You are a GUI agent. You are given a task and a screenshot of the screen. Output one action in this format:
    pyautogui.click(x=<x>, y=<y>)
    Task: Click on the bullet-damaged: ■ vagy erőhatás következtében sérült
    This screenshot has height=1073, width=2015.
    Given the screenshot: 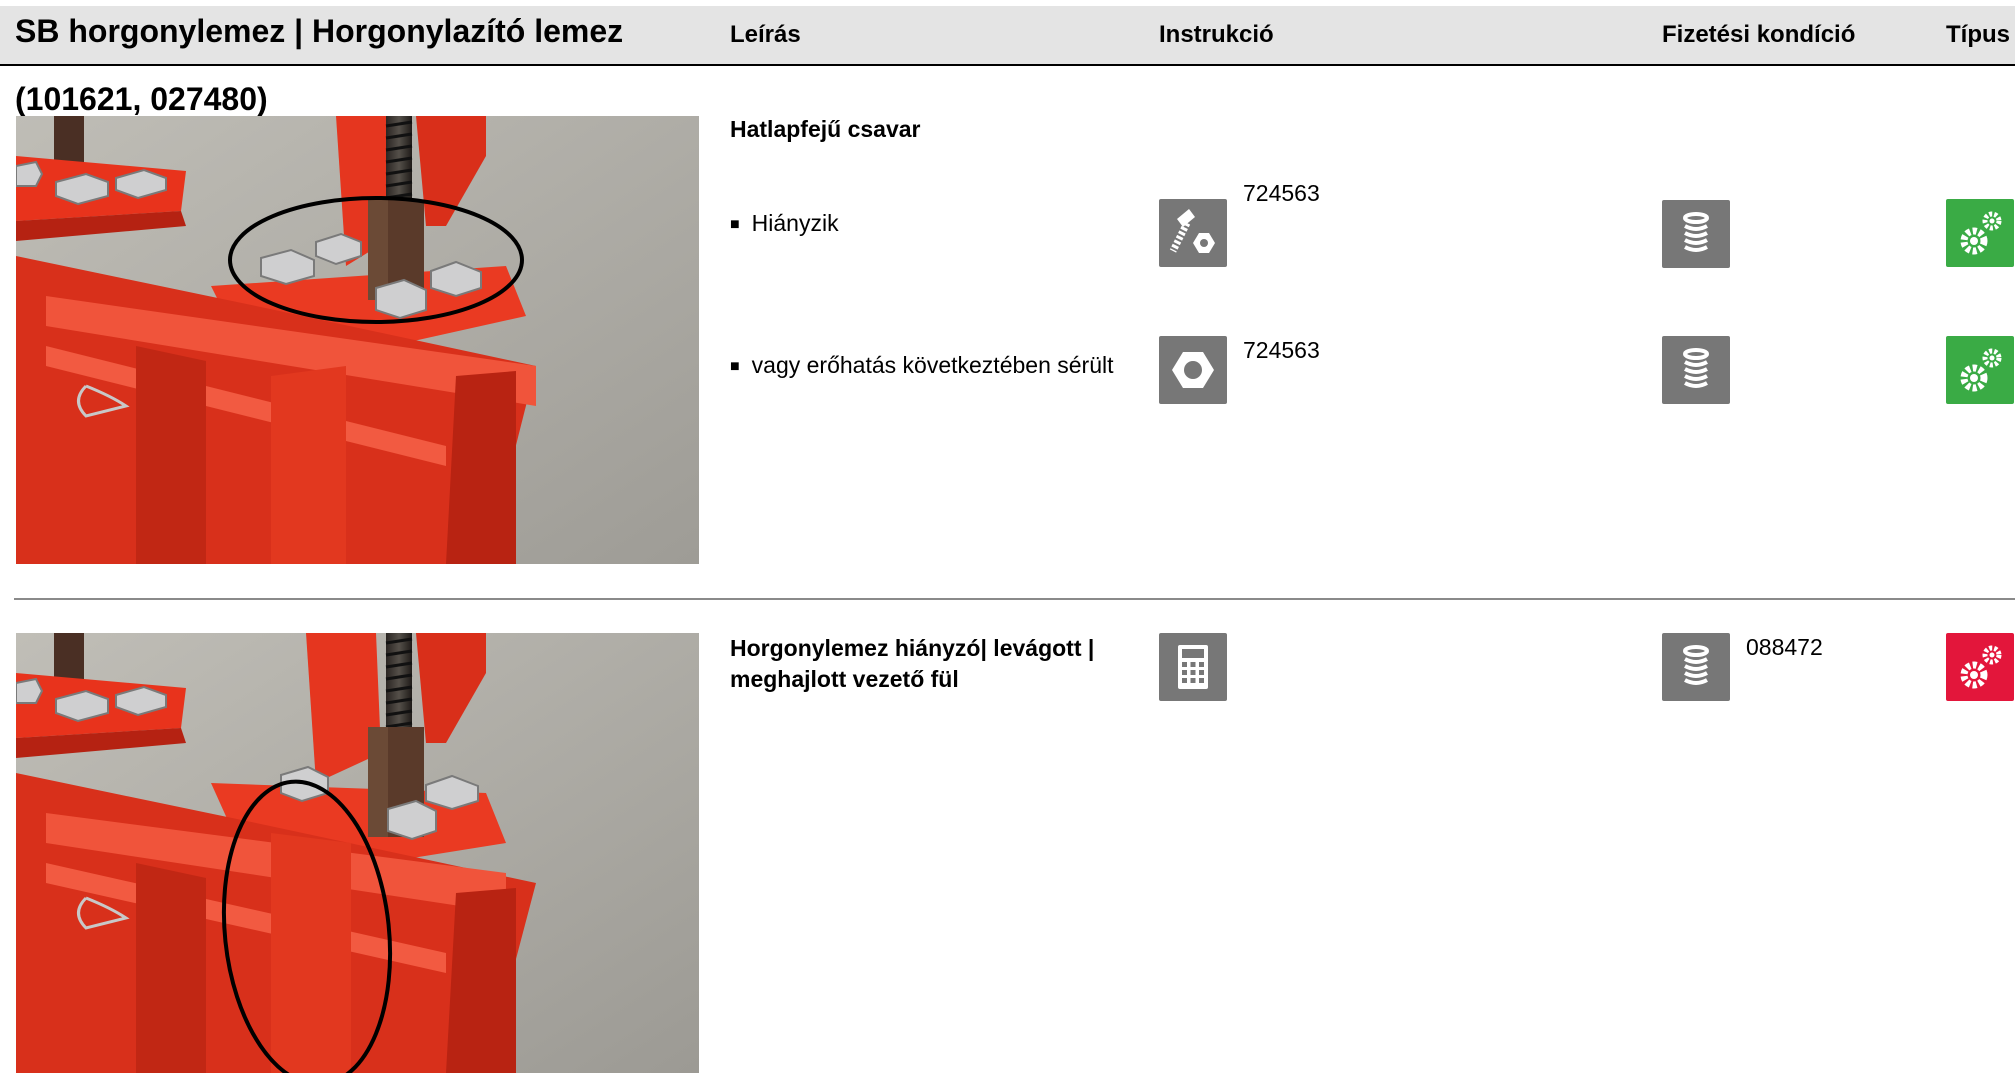 What is the action you would take?
    pyautogui.click(x=922, y=366)
    